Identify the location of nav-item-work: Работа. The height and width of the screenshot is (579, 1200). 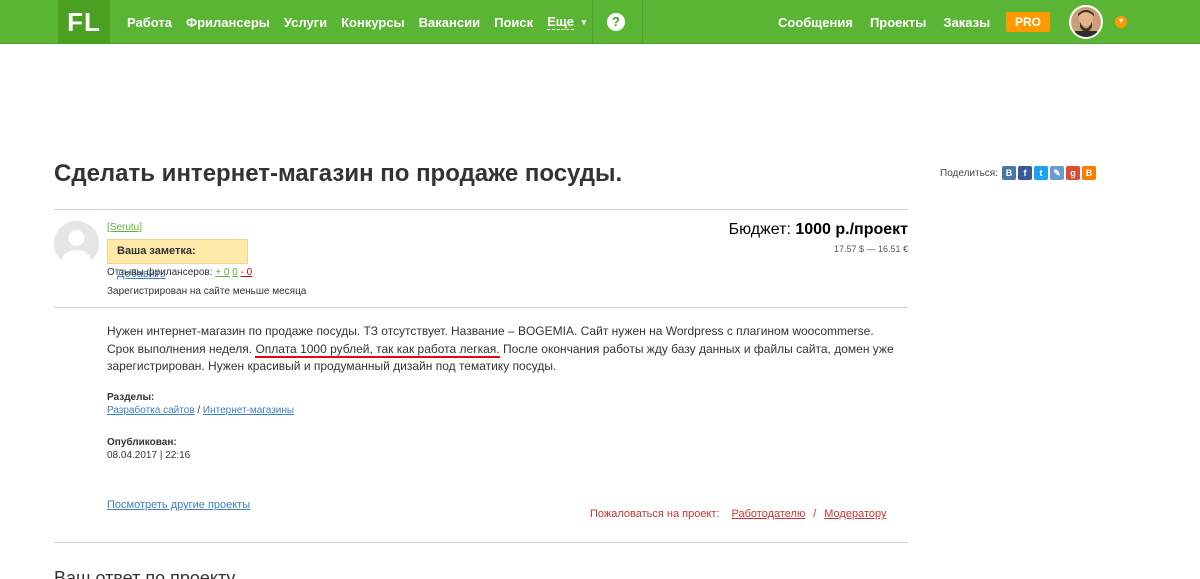
(149, 22).